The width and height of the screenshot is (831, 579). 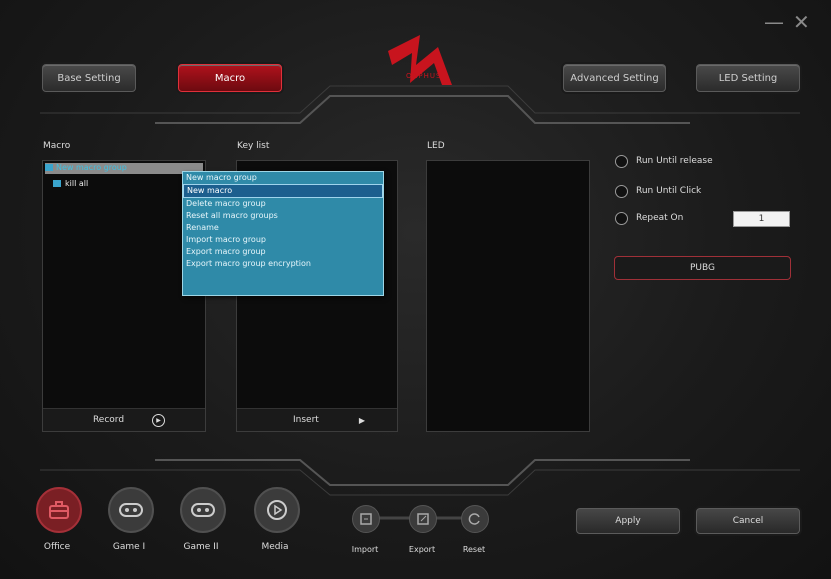 I want to click on menu-item-new-macro: New macro, so click(x=283, y=191).